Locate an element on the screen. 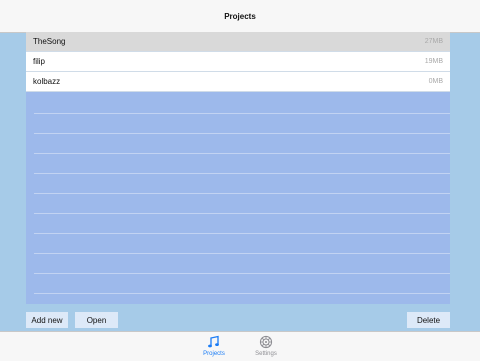 Image resolution: width=480 pixels, height=361 pixels. project-size: 27MB is located at coordinates (433, 41).